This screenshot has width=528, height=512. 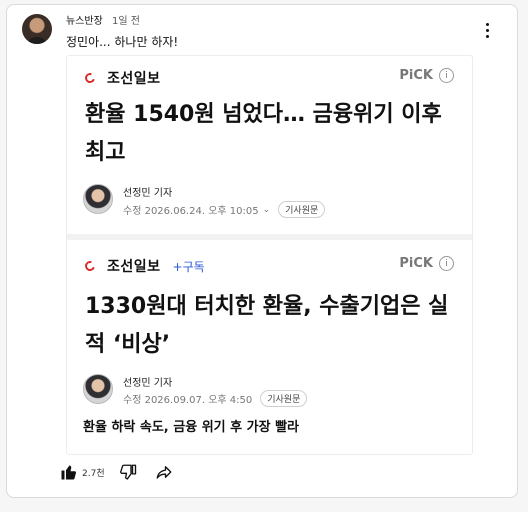 What do you see at coordinates (37, 29) in the screenshot?
I see `channel-avatar` at bounding box center [37, 29].